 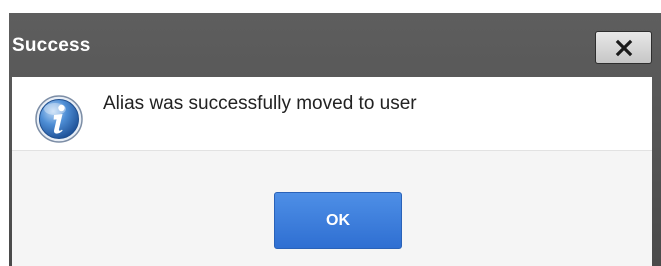 I want to click on info-icon, so click(x=59, y=119).